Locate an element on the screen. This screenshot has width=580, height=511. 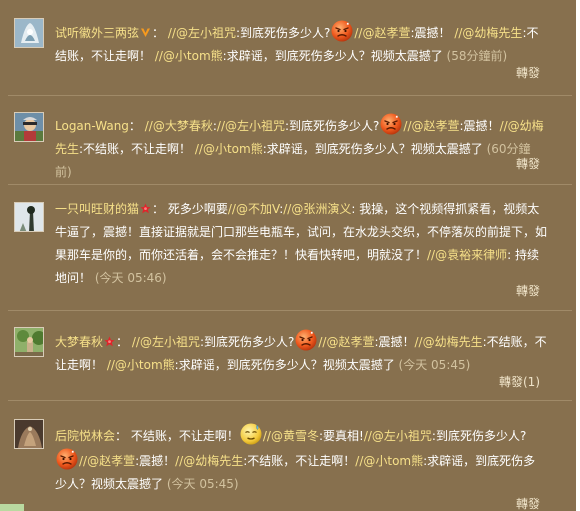
mention-link: //@袁裕来律师 is located at coordinates (467, 255).